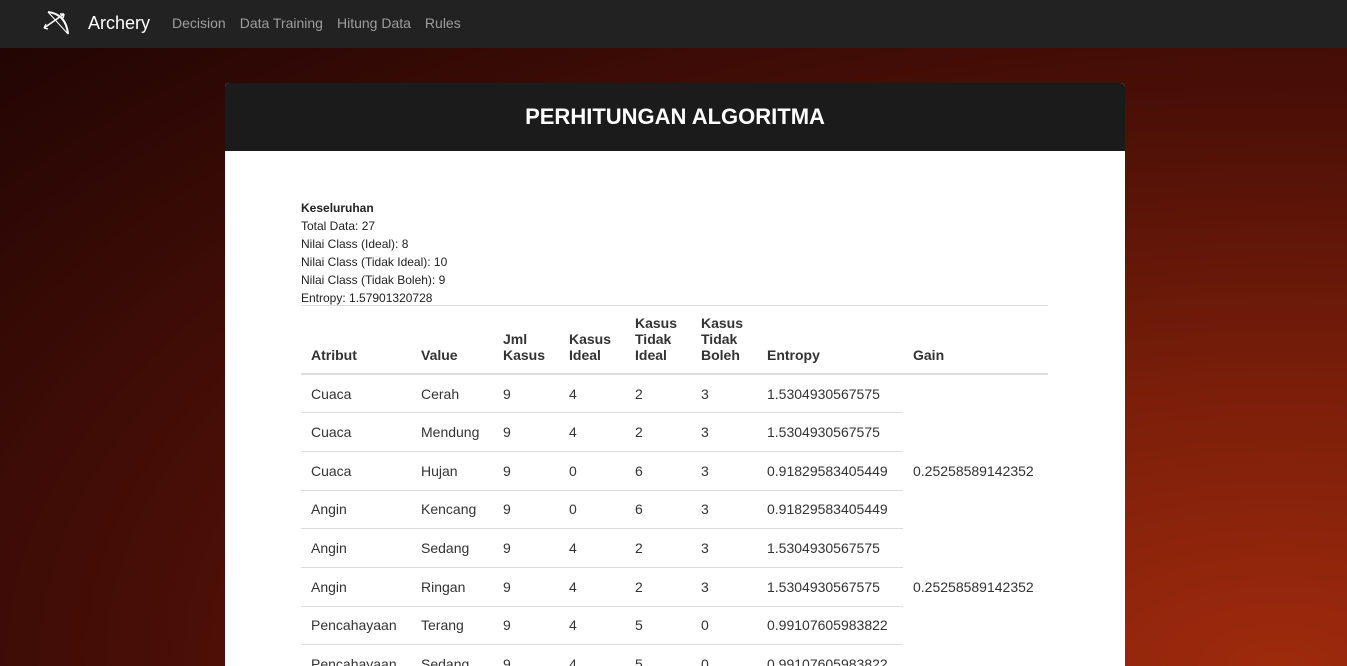 The width and height of the screenshot is (1347, 666). What do you see at coordinates (374, 262) in the screenshot?
I see `summary-class-tidak-ideal: Nilai Class (Tidak Ideal): 10` at bounding box center [374, 262].